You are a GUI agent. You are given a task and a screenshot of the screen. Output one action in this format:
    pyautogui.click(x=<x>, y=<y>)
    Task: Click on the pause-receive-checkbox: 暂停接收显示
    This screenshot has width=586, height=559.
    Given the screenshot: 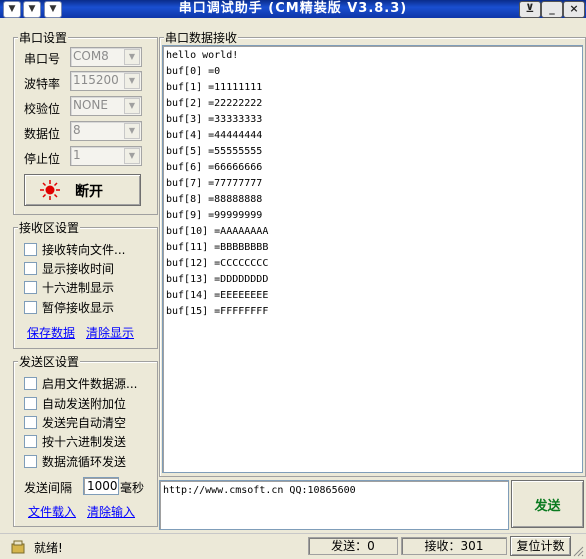 What is the action you would take?
    pyautogui.click(x=69, y=307)
    